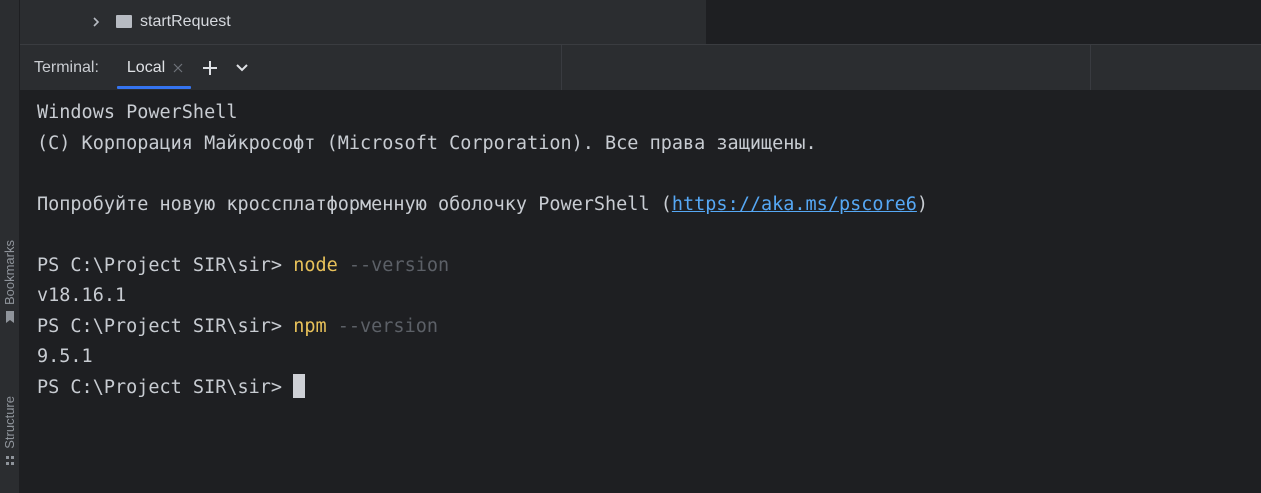  I want to click on editor-area, so click(983, 22).